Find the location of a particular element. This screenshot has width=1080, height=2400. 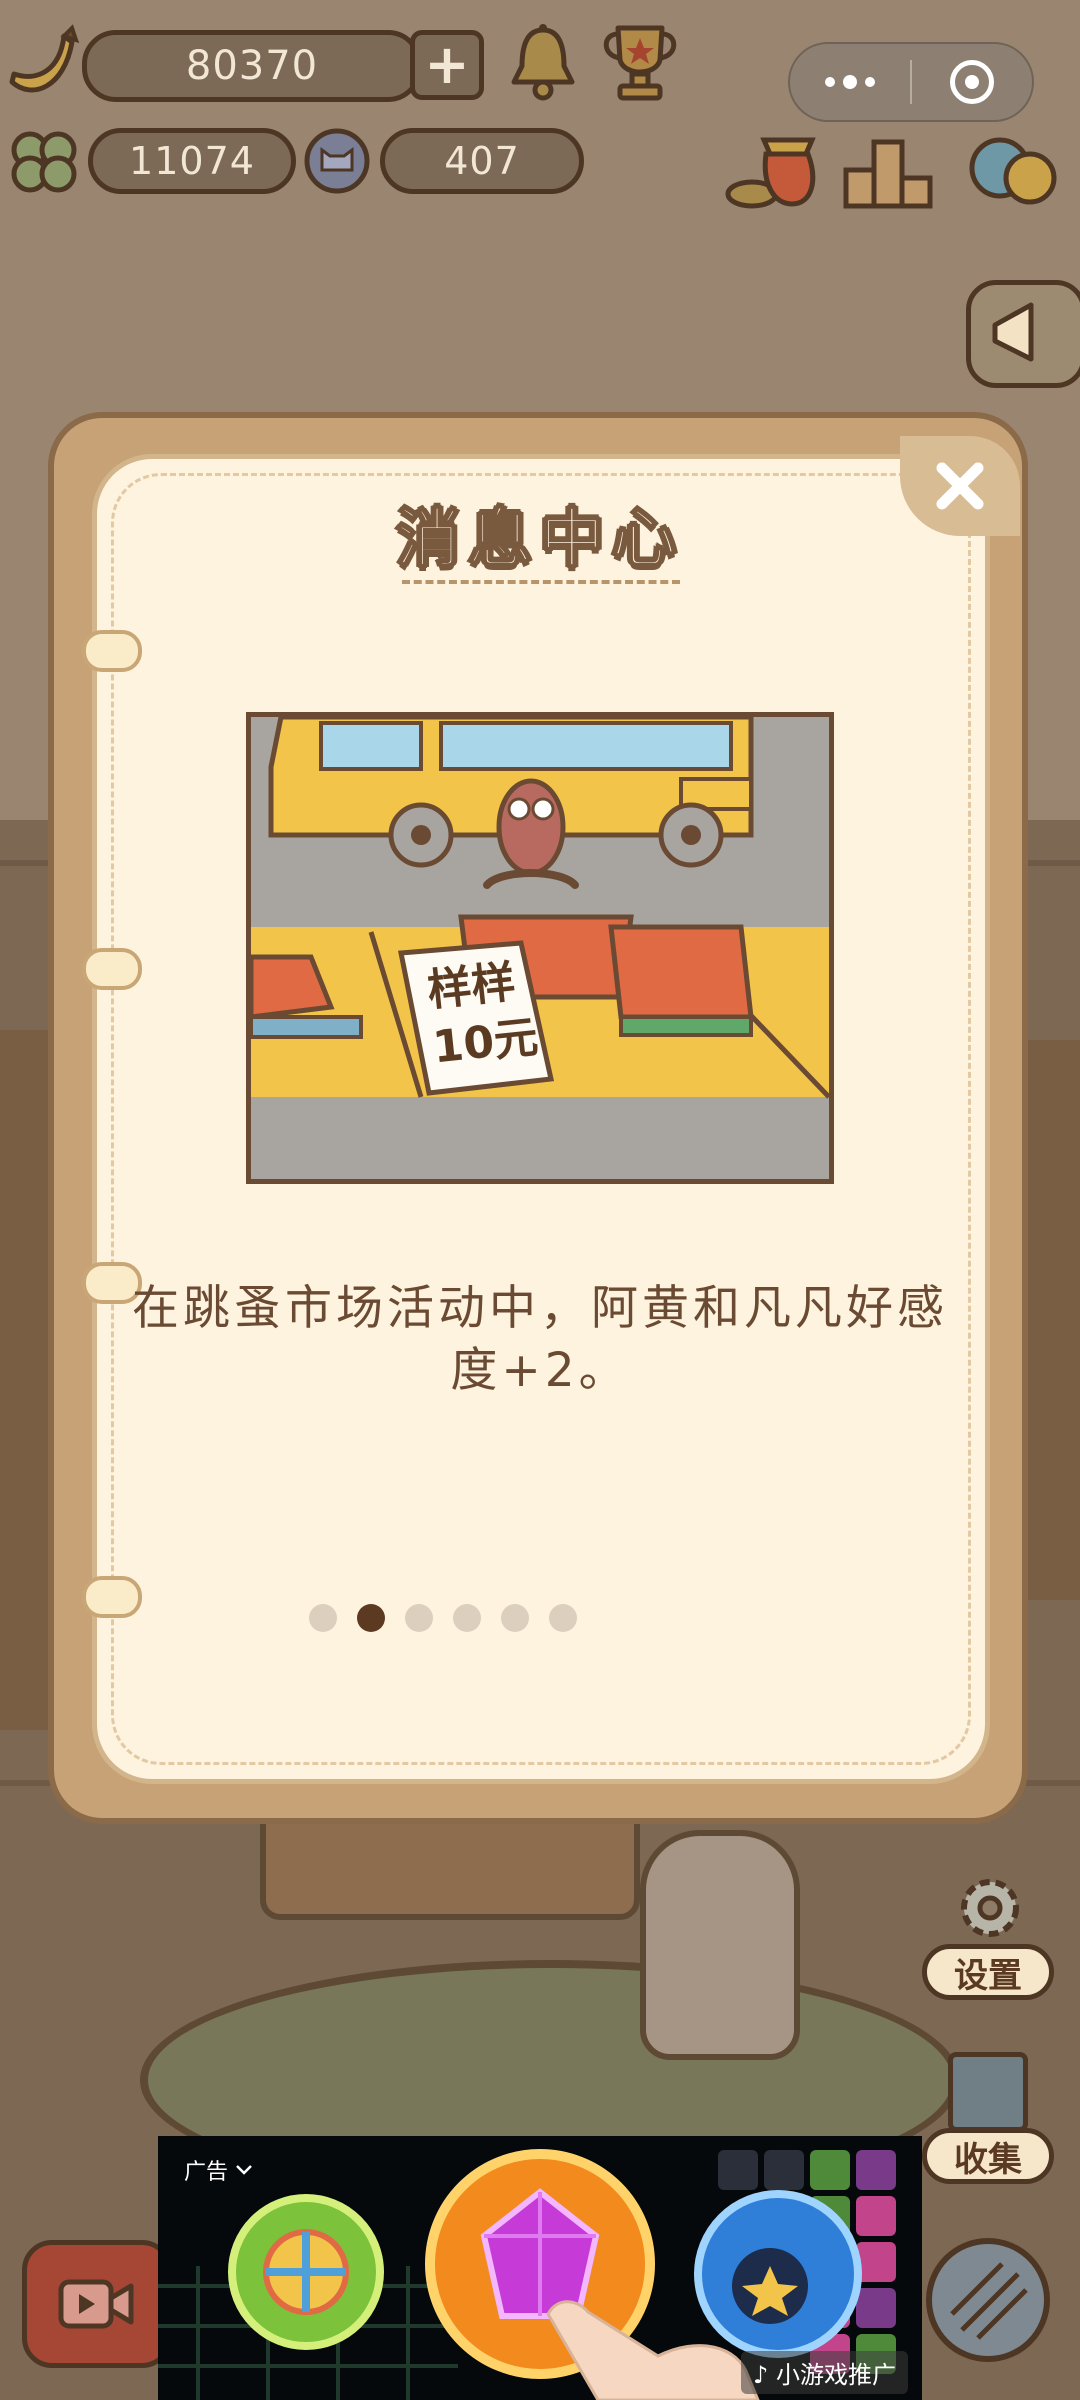

clover-icon is located at coordinates (44, 160).